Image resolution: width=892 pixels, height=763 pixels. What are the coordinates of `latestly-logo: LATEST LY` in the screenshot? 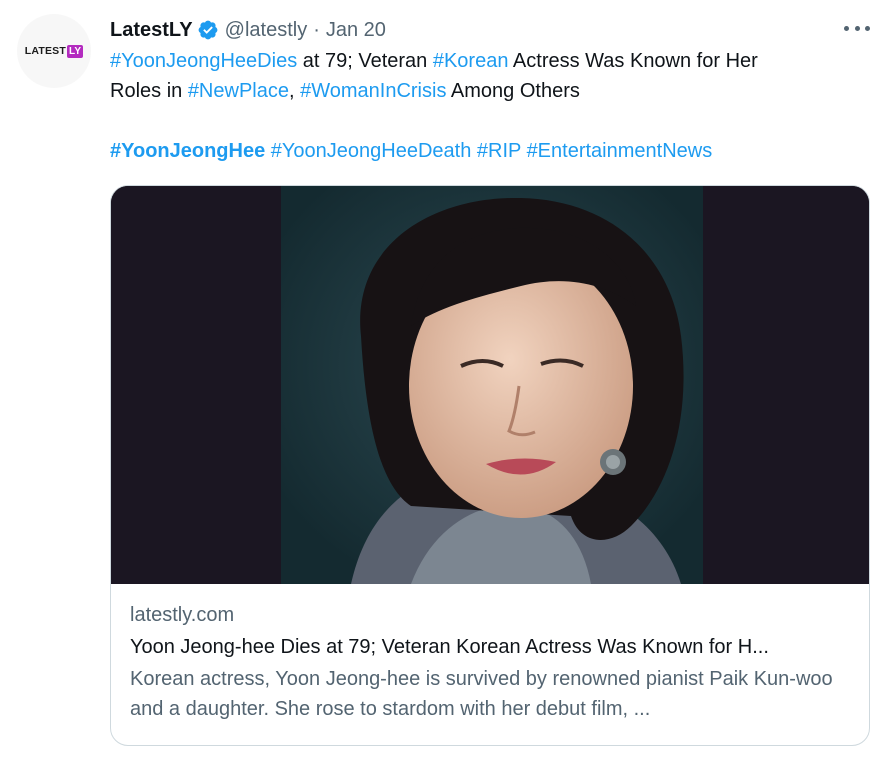 It's located at (54, 51).